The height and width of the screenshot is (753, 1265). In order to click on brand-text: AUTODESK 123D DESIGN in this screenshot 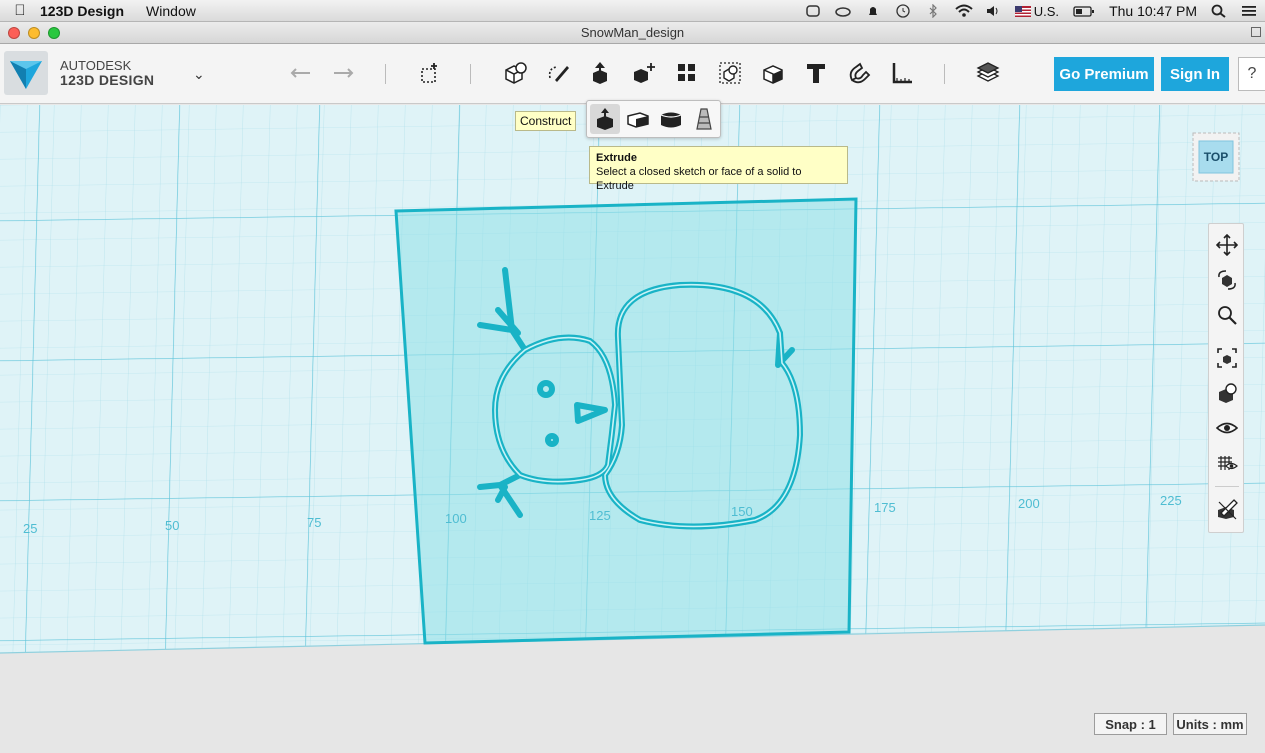, I will do `click(107, 73)`.